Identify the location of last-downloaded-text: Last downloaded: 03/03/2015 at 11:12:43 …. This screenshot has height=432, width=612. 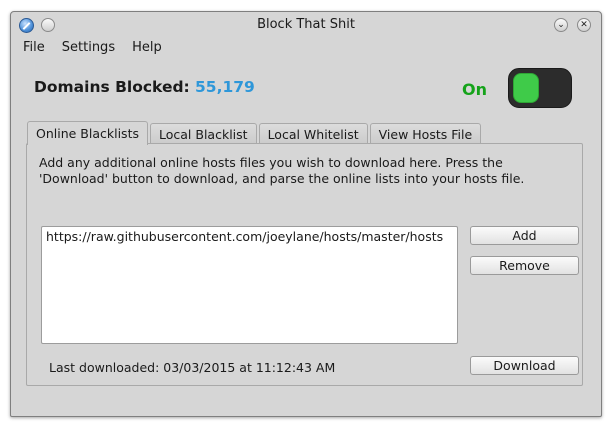
(192, 367).